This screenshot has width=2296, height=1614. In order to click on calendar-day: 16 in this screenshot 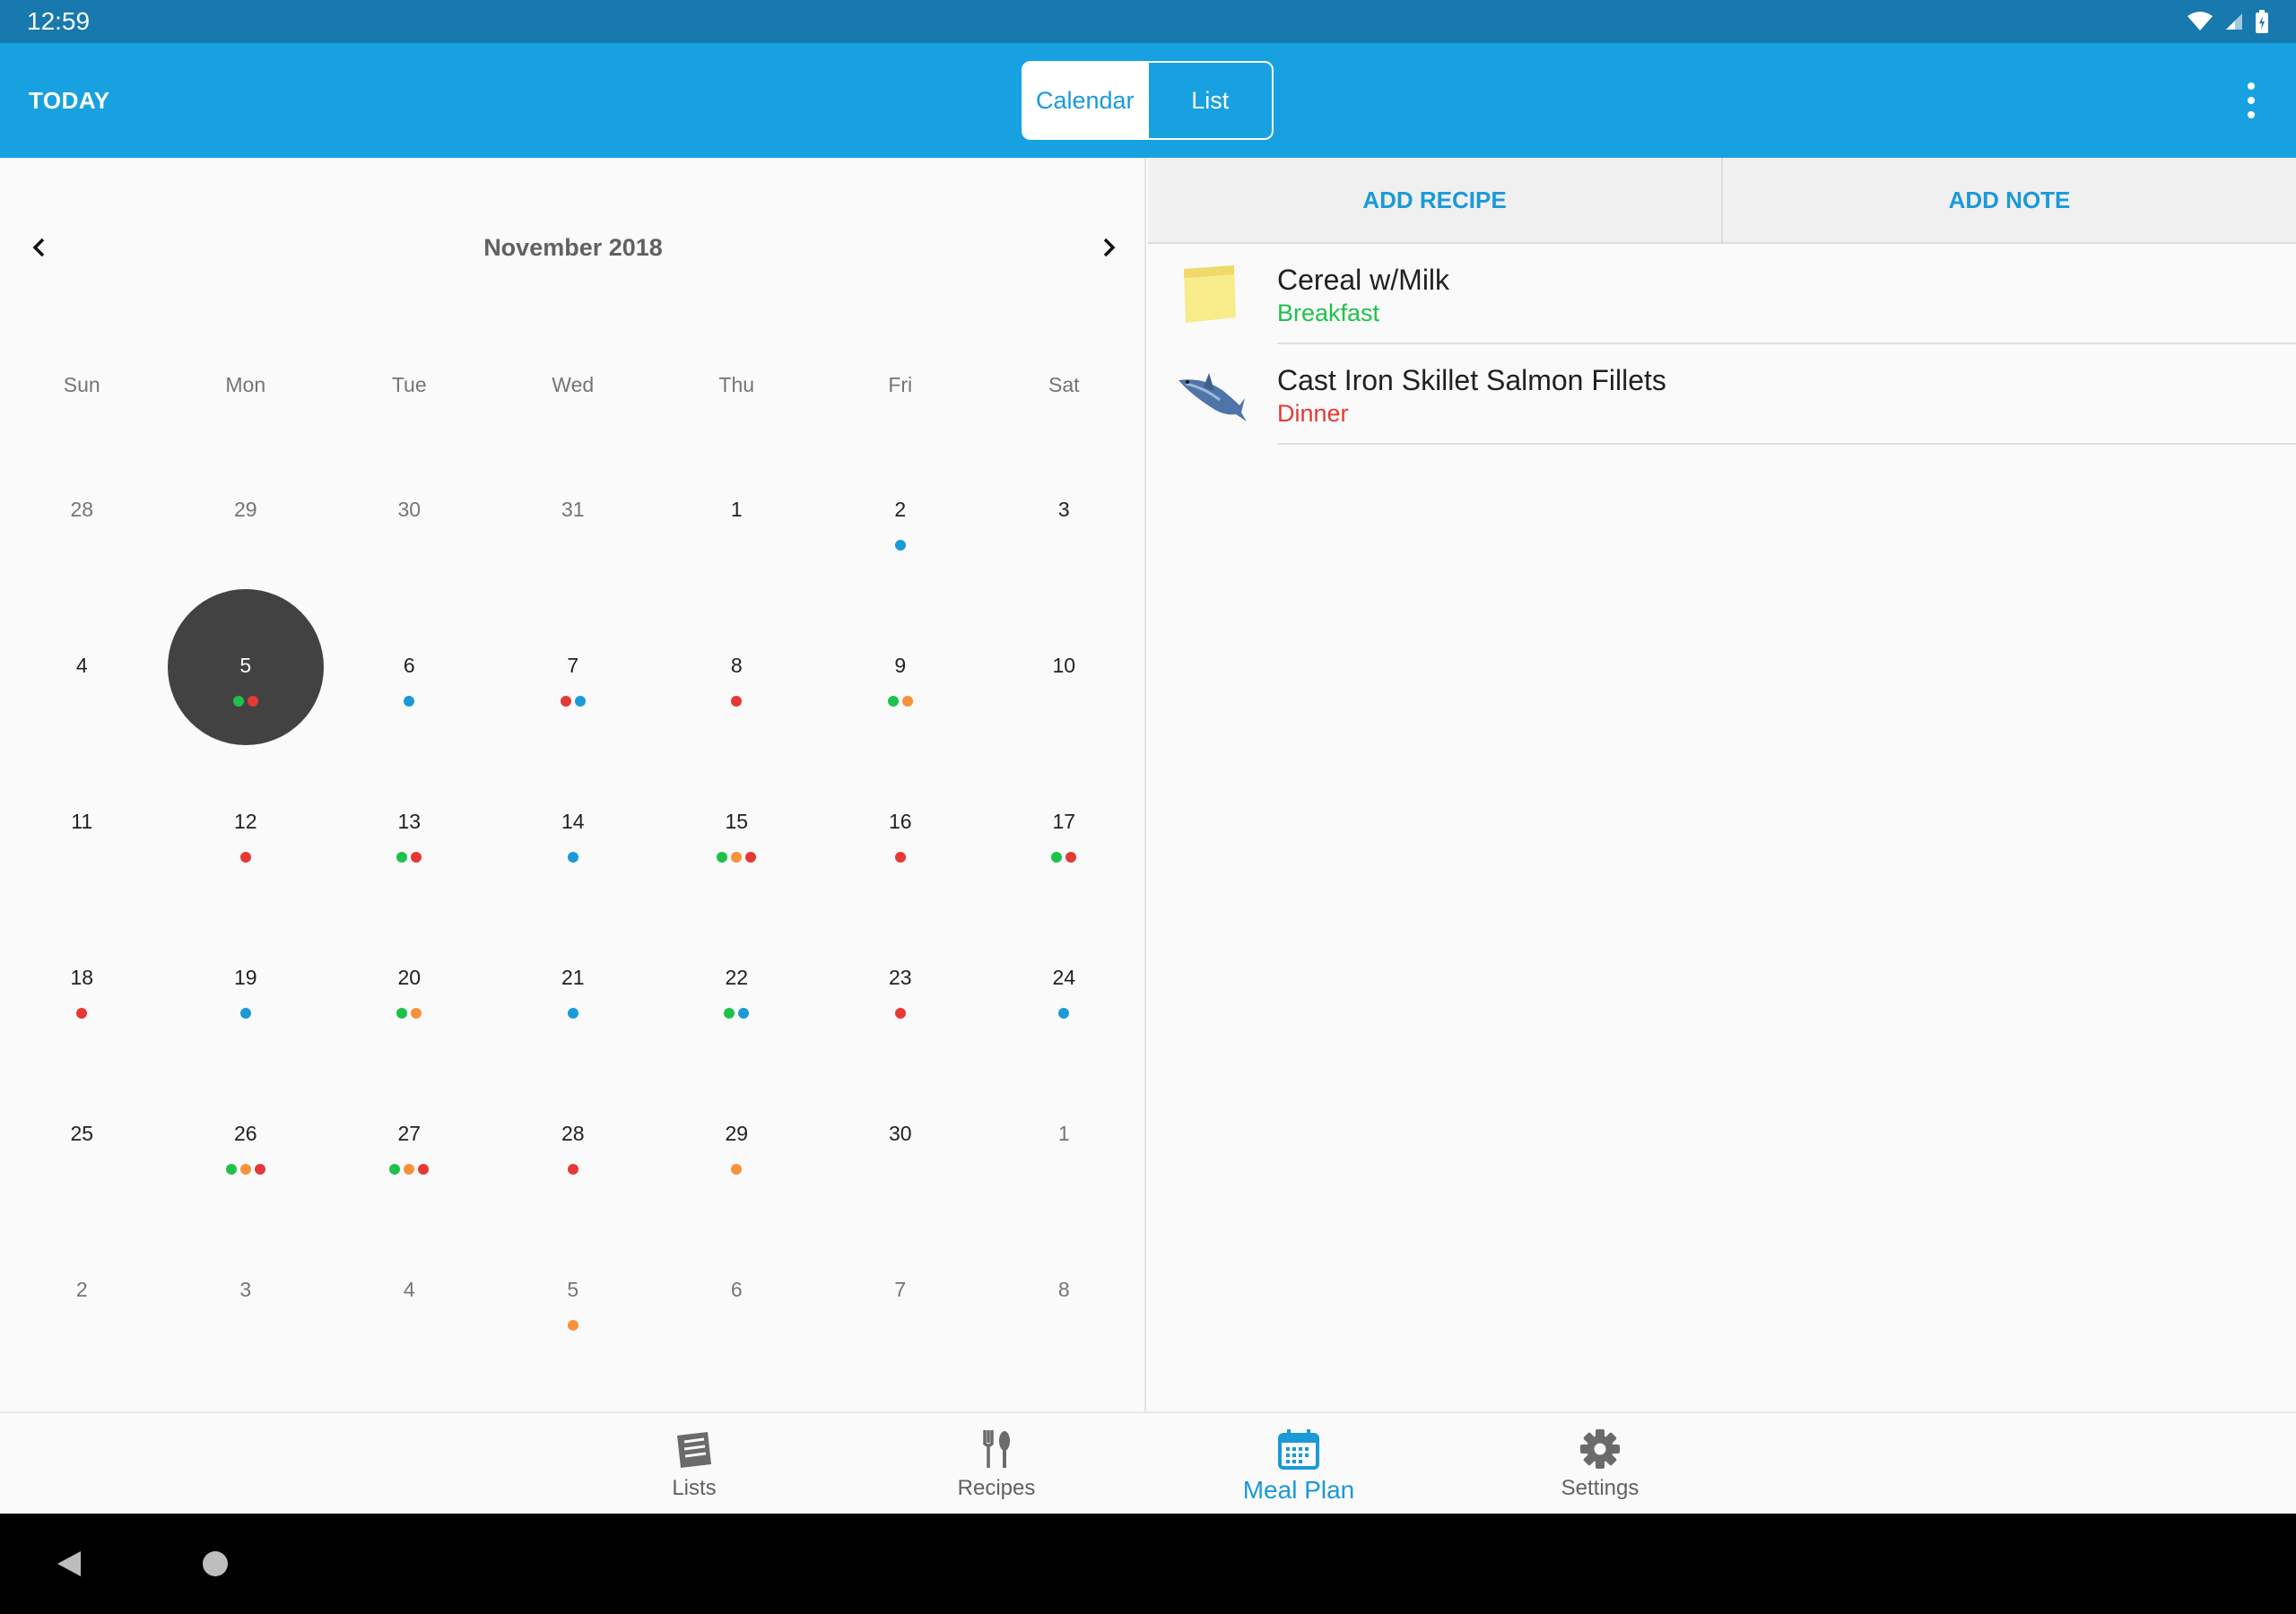, I will do `click(901, 862)`.